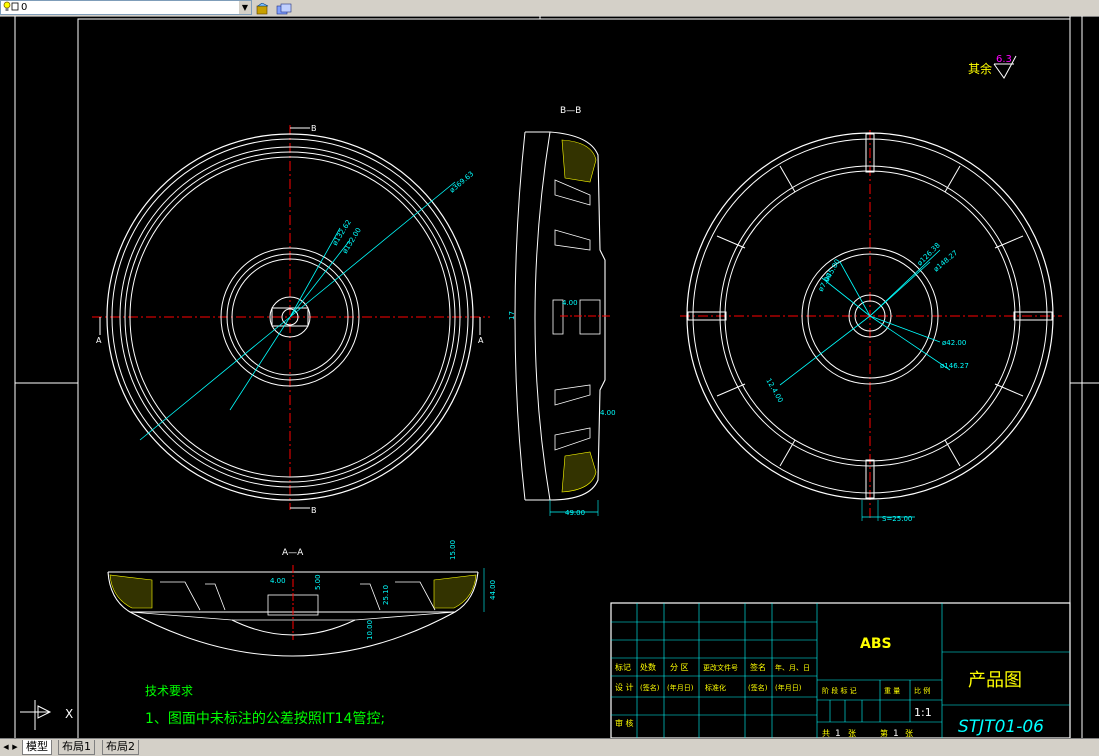 The height and width of the screenshot is (756, 1099). I want to click on svg-text: 阶 段 标 记, so click(839, 690).